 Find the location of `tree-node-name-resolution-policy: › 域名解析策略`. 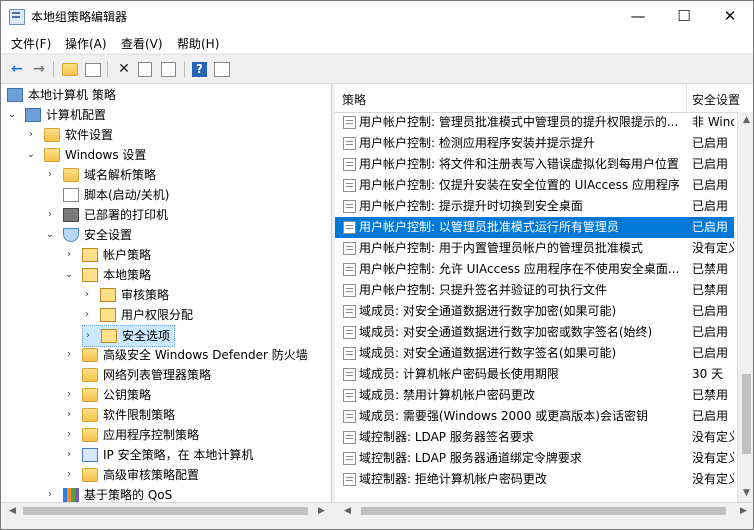

tree-node-name-resolution-policy: › 域名解析策略 is located at coordinates (185, 175).